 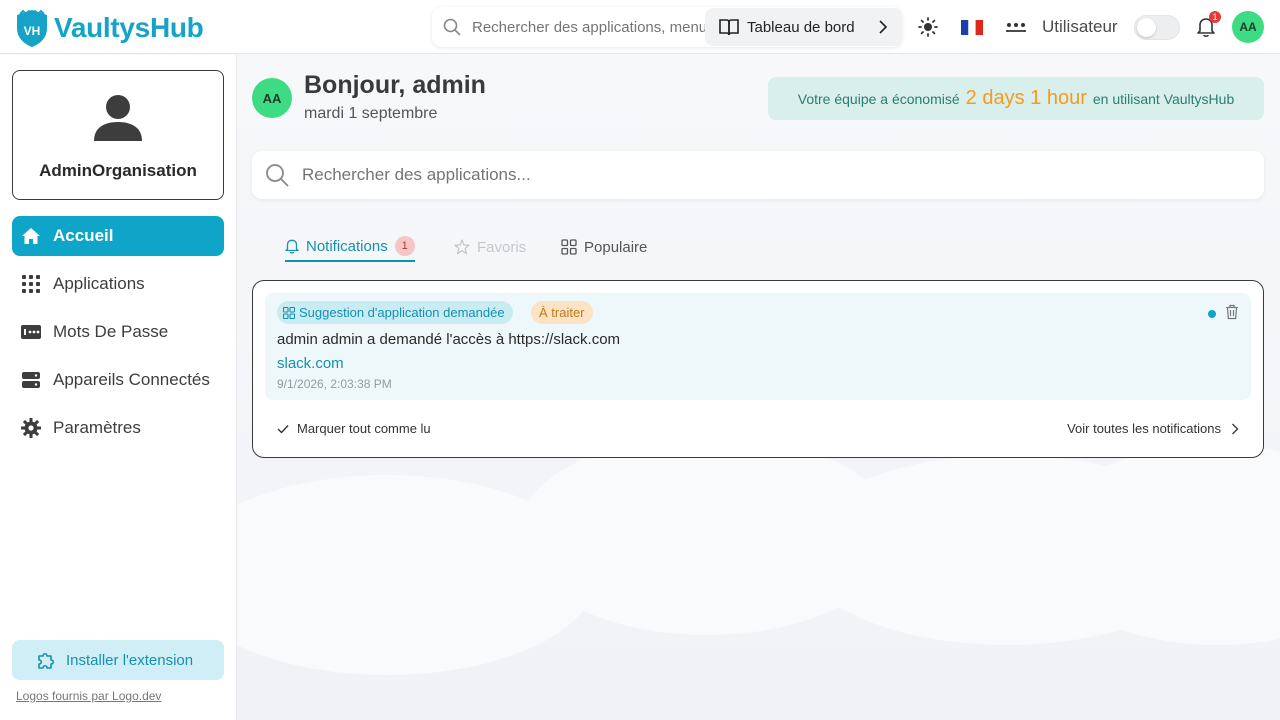 What do you see at coordinates (462, 247) in the screenshot?
I see `star-icon` at bounding box center [462, 247].